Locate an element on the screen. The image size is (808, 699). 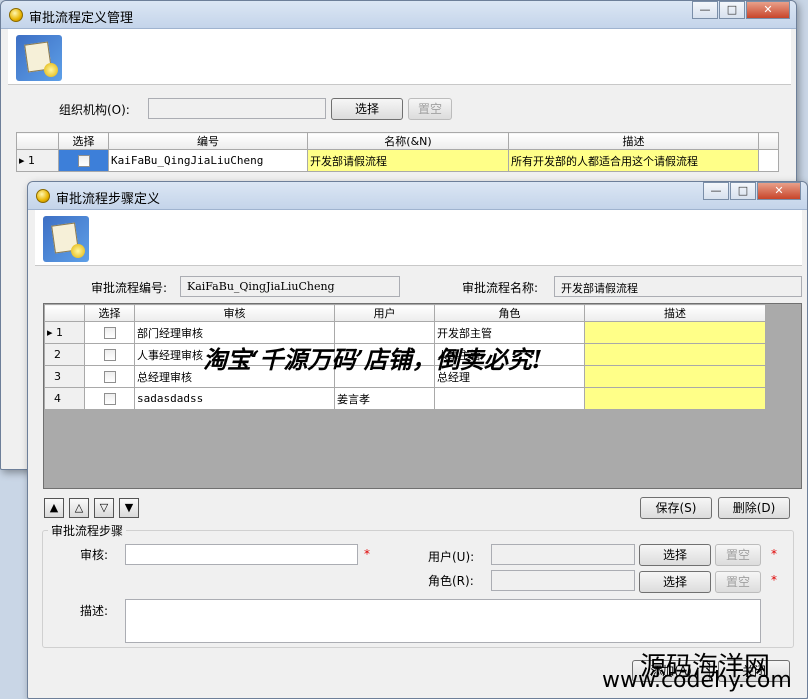
audit-cell: sadasdadss is located at coordinates (234, 398).